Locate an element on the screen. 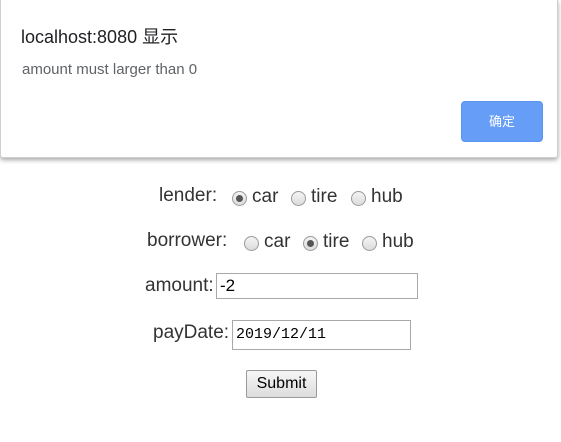  lender-option-hub-label: hub is located at coordinates (387, 196).